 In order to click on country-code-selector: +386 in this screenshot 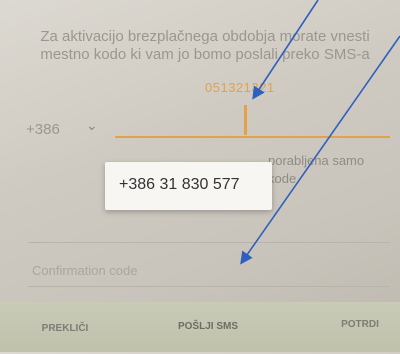, I will do `click(43, 129)`.